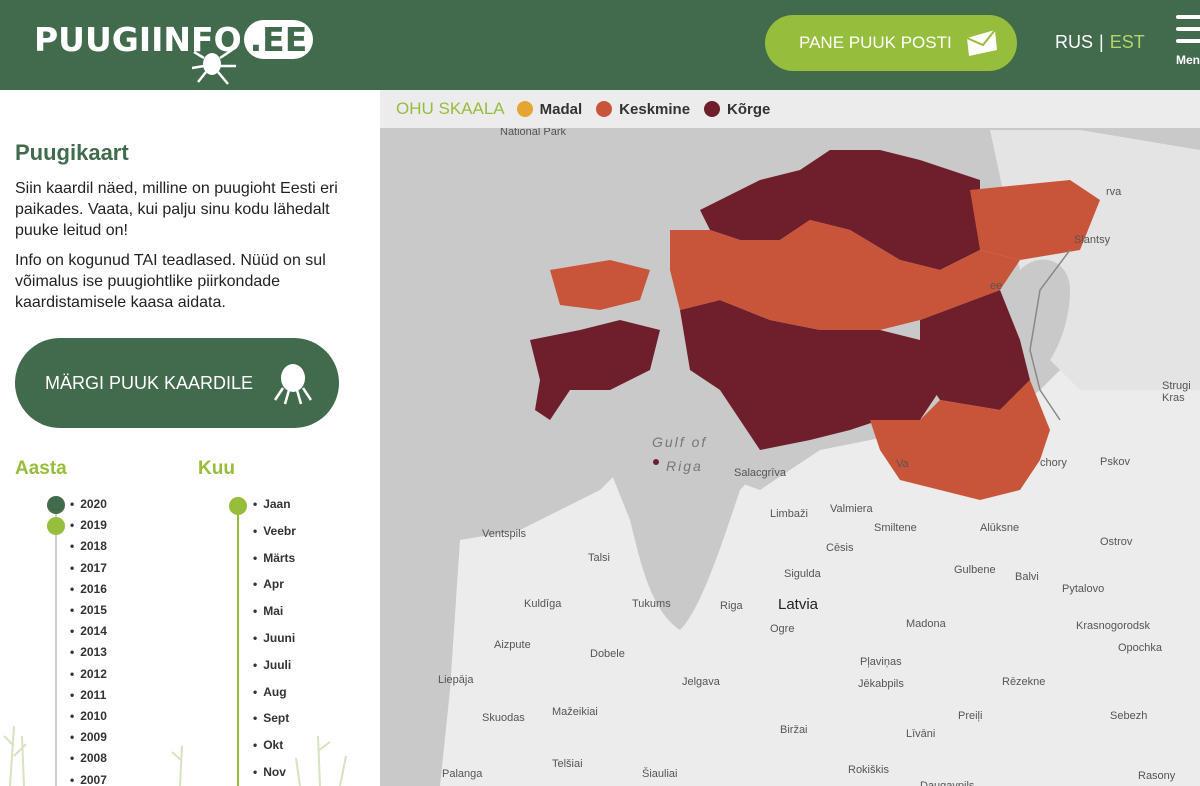 The image size is (1200, 786). Describe the element at coordinates (238, 646) in the screenshot. I see `month-timeline-line` at that location.